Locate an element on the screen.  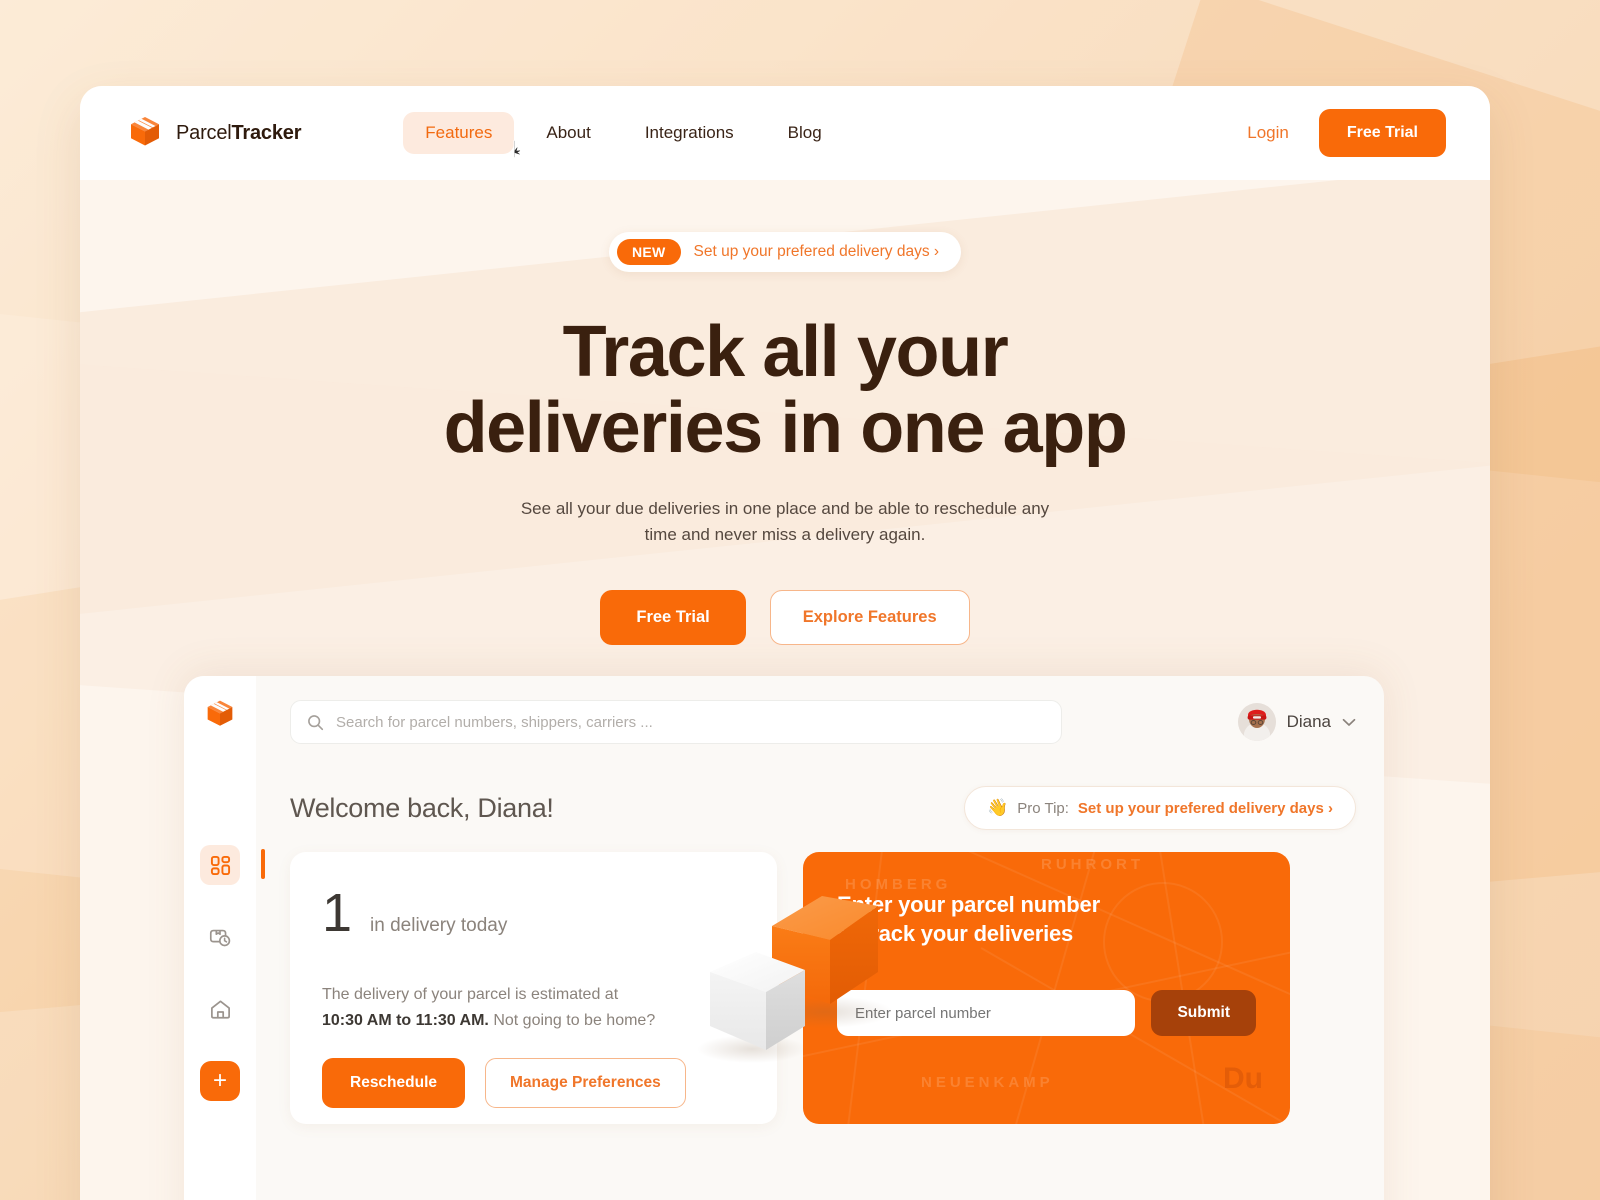
brand-logo: ParcelTracker is located at coordinates (214, 133).